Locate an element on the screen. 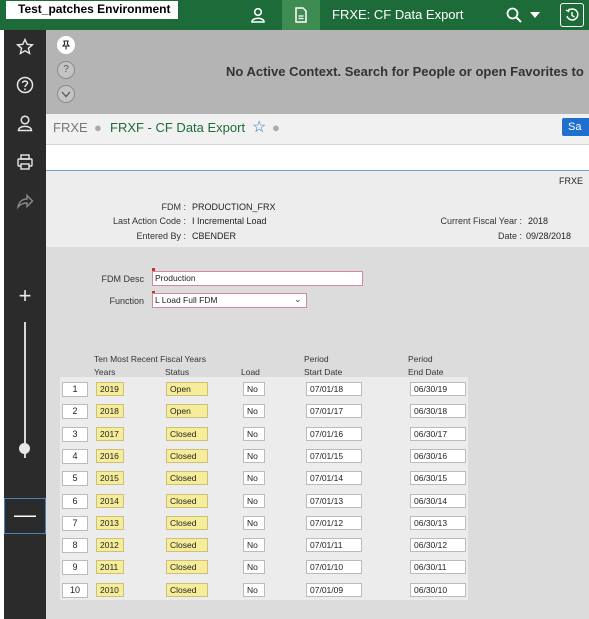  start-date-cell: 07/01/11 is located at coordinates (334, 545).